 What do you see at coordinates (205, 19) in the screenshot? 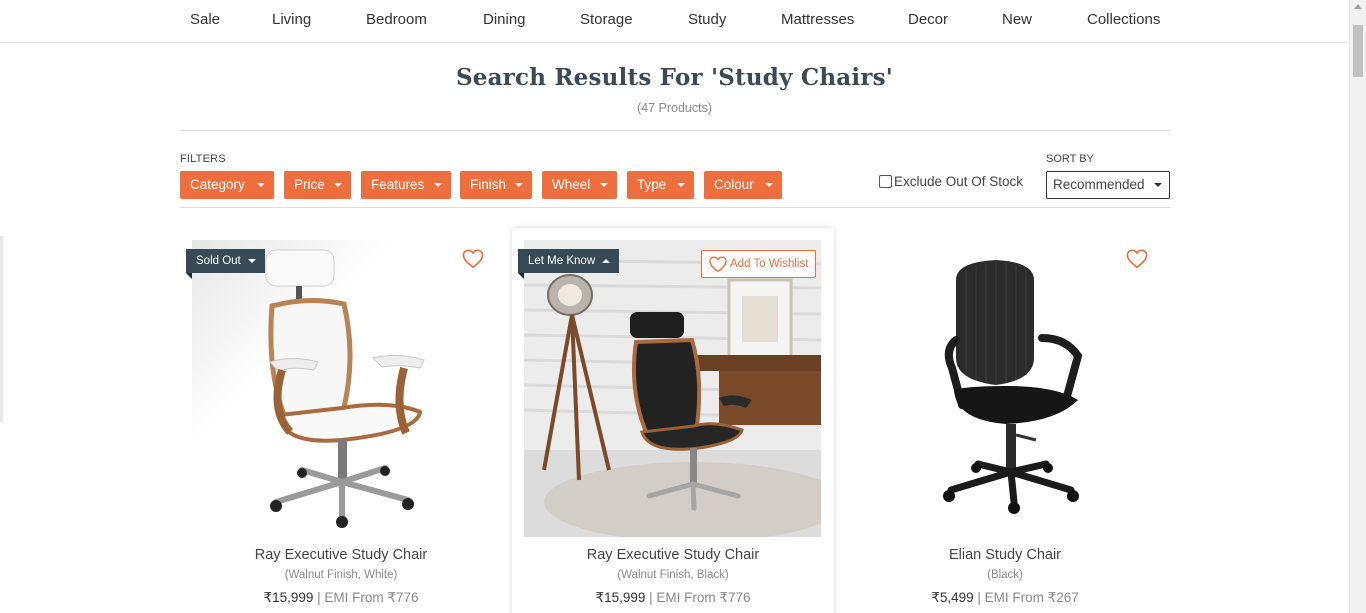
I see `nav-item-sale: Sale` at bounding box center [205, 19].